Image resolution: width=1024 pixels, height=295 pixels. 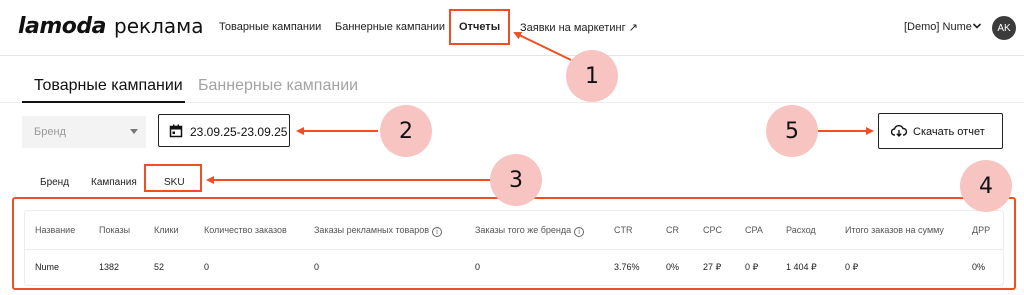 What do you see at coordinates (317, 267) in the screenshot?
I see `cell-ad-orders: 0` at bounding box center [317, 267].